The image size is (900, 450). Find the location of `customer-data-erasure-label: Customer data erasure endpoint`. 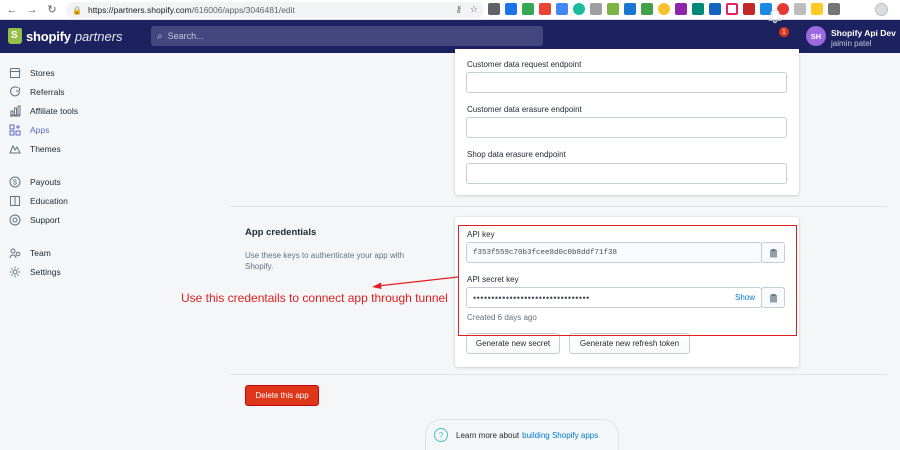

customer-data-erasure-label: Customer data erasure endpoint is located at coordinates (524, 109).